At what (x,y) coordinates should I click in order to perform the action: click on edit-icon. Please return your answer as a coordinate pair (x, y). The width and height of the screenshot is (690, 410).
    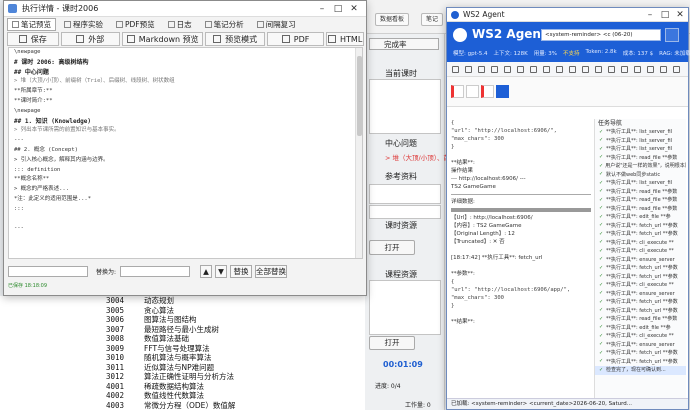
    Looking at the image, I should click on (672, 35).